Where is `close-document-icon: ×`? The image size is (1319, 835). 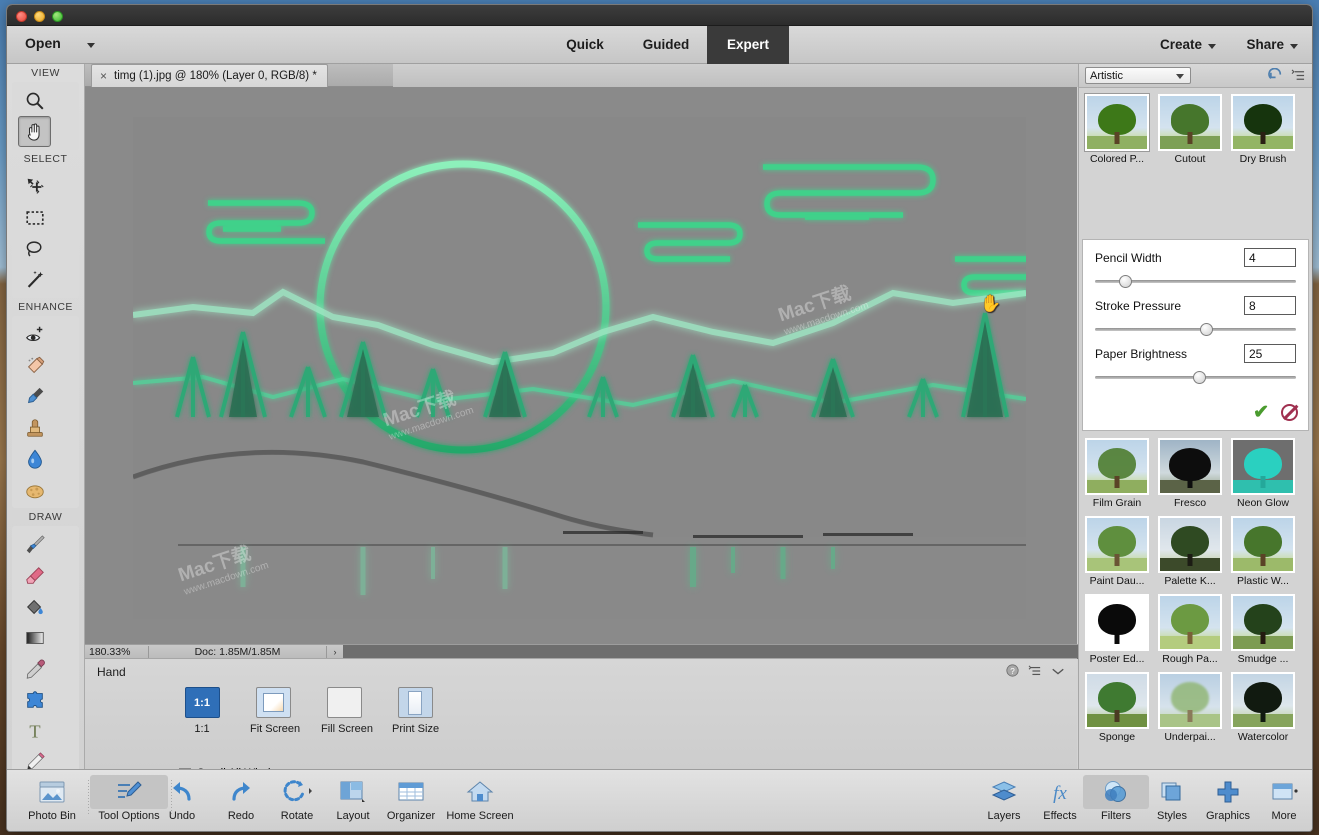
close-document-icon: × is located at coordinates (103, 76).